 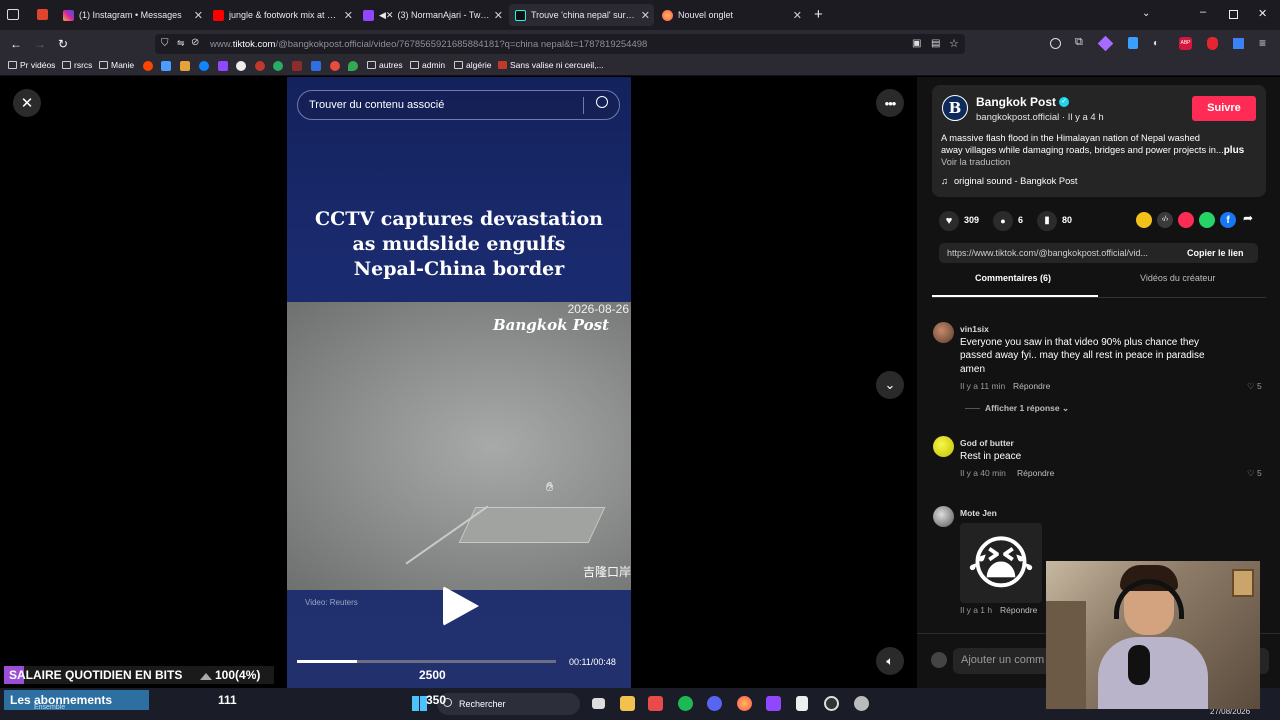 What do you see at coordinates (598, 703) in the screenshot?
I see `task-view-icon` at bounding box center [598, 703].